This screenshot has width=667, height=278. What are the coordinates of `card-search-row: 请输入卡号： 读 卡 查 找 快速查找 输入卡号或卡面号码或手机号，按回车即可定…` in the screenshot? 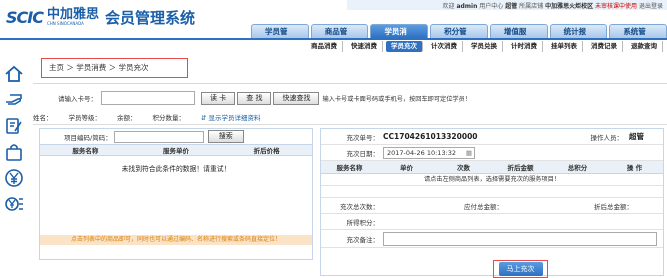 It's located at (354, 98).